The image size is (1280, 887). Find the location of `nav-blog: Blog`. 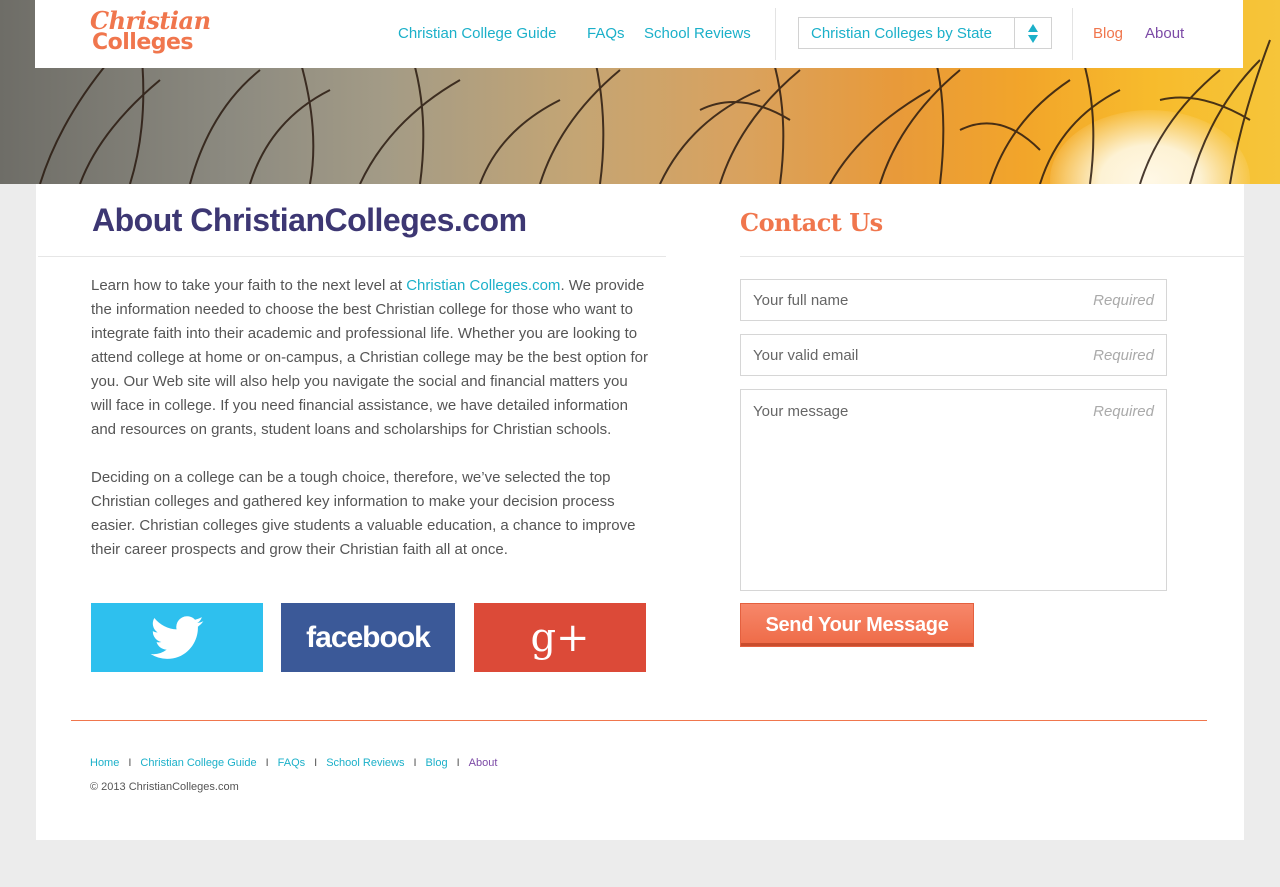

nav-blog: Blog is located at coordinates (1108, 33).